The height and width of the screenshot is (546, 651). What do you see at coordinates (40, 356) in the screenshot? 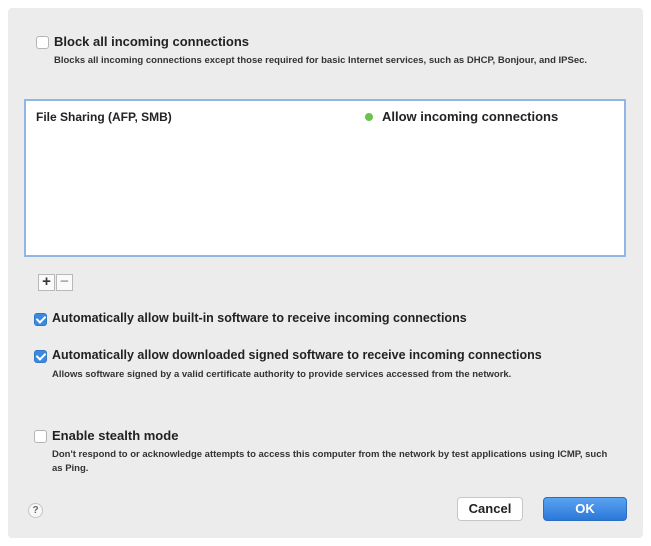
I see `auto-allow-signed-checkbox` at bounding box center [40, 356].